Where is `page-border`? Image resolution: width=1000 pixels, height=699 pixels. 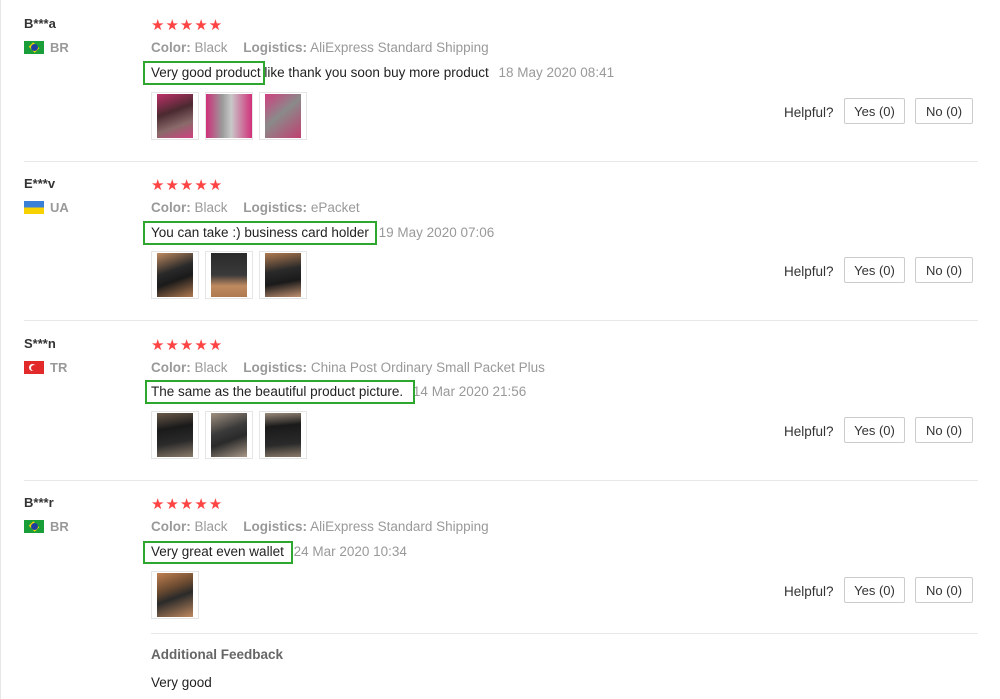
page-border is located at coordinates (0, 349).